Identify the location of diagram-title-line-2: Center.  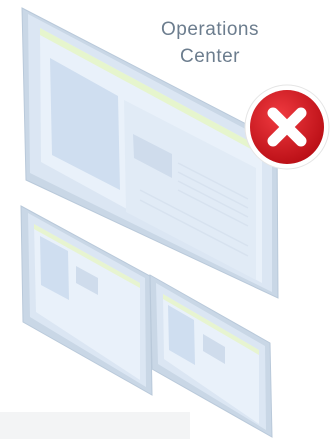
(210, 56).